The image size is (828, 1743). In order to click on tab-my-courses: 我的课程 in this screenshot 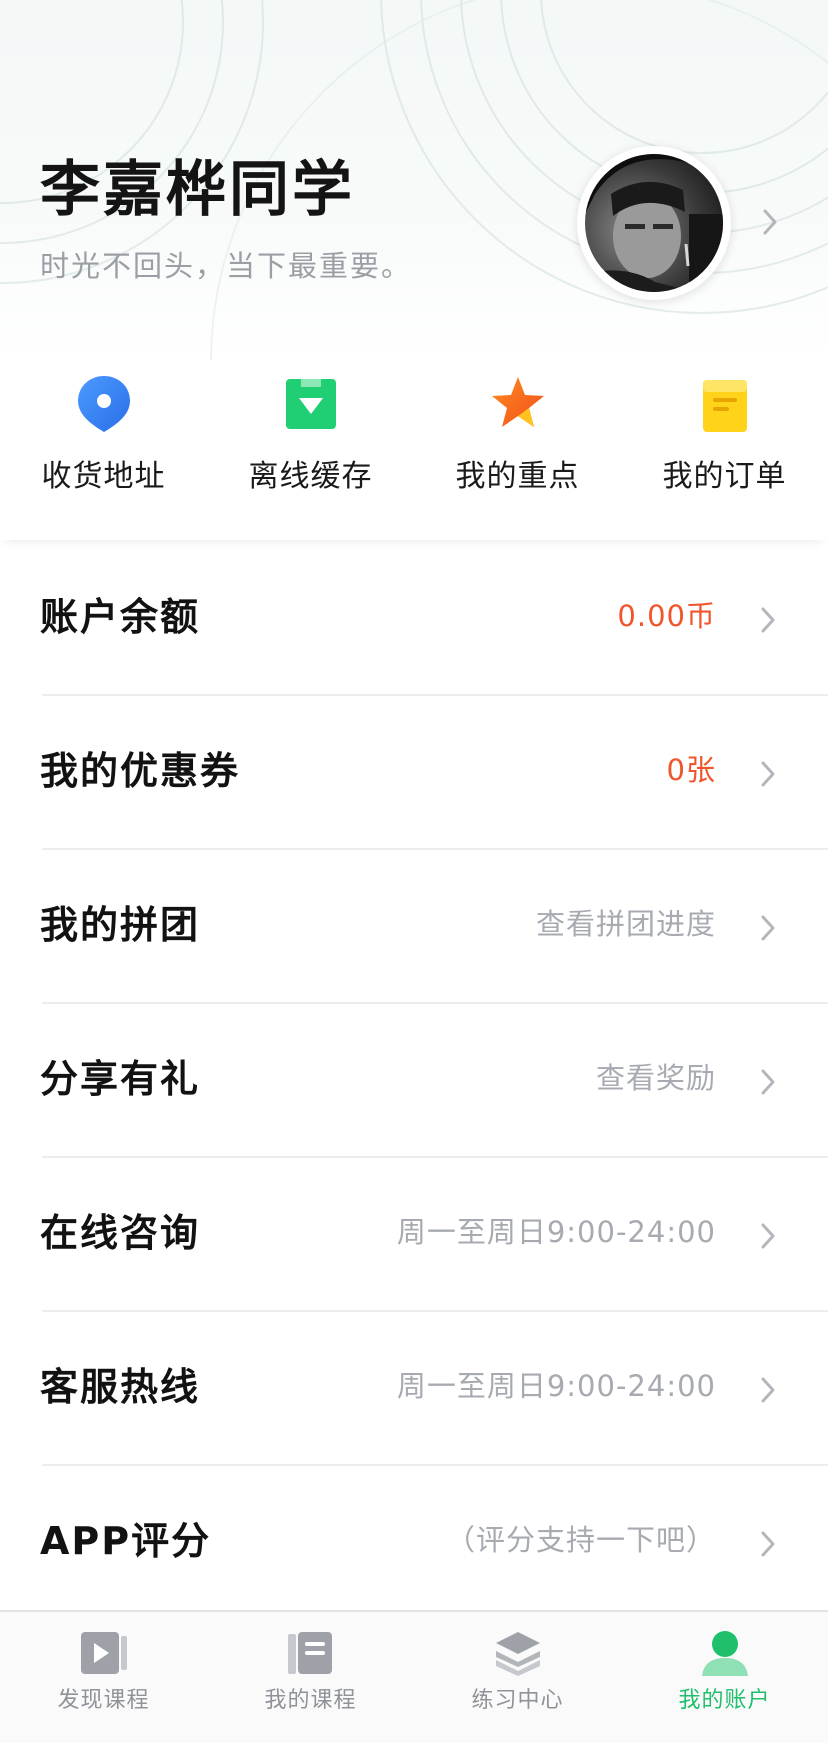, I will do `click(310, 1677)`.